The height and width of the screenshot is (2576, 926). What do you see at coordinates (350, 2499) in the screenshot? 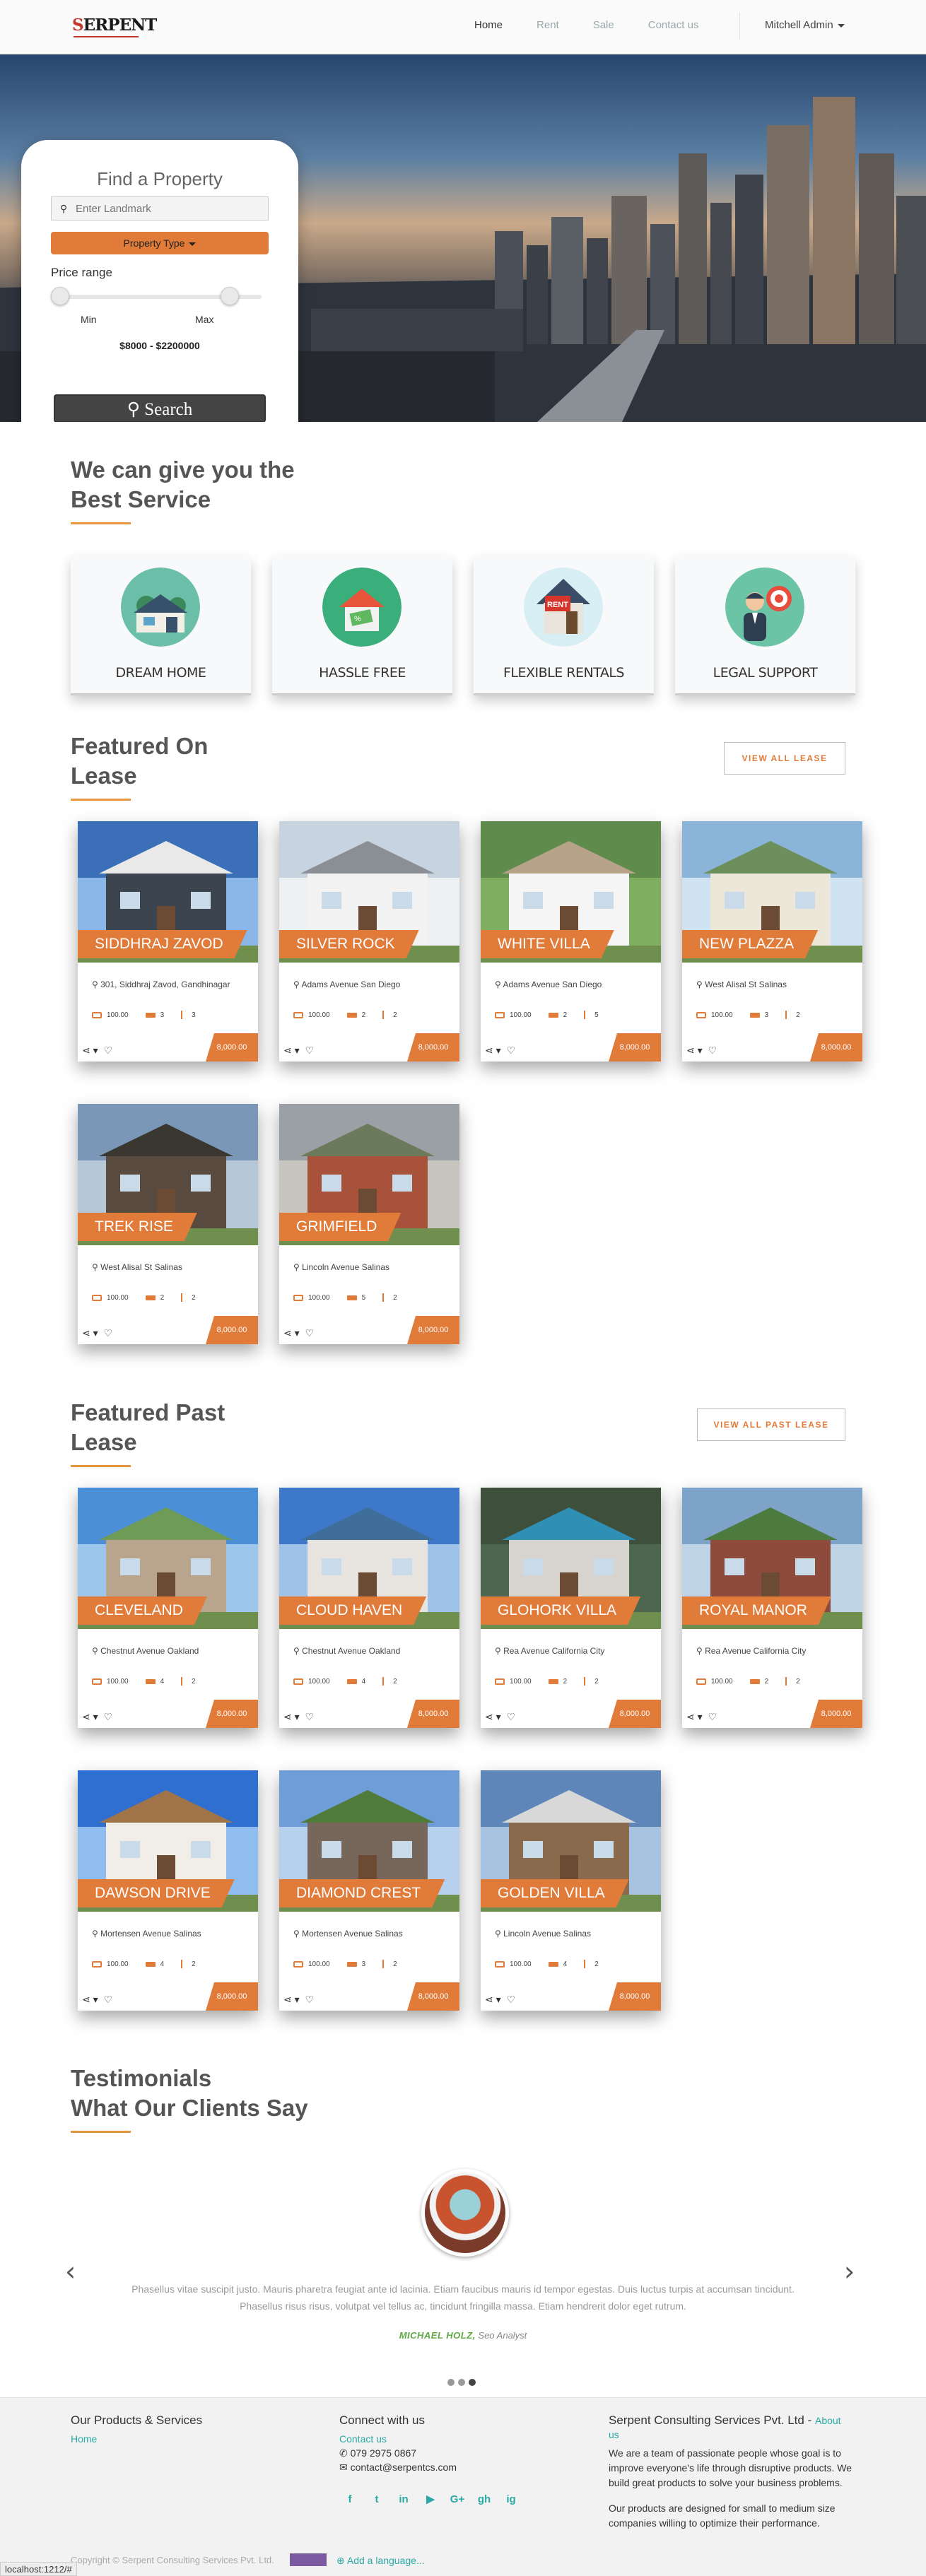
I see `facebook-icon: f` at bounding box center [350, 2499].